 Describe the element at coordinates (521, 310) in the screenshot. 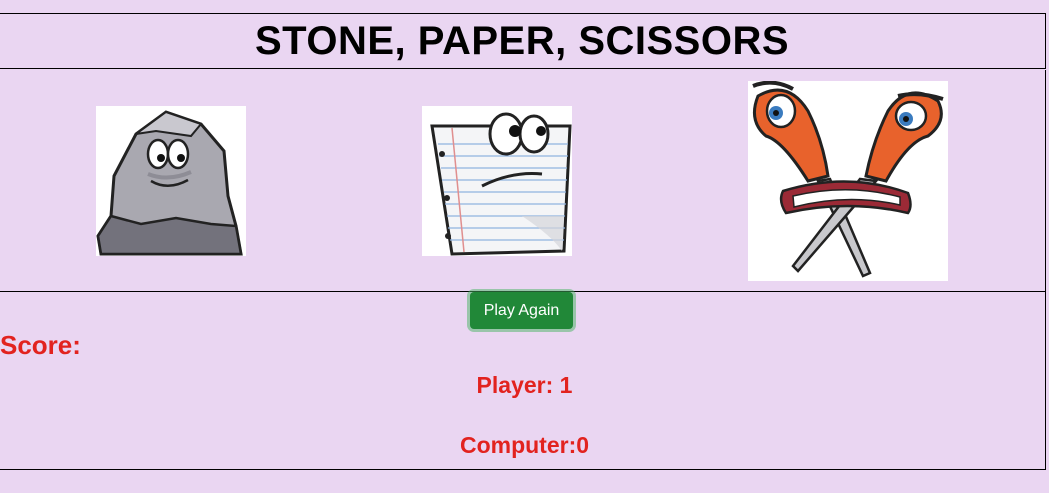

I see `play-again-button: Play Again` at that location.